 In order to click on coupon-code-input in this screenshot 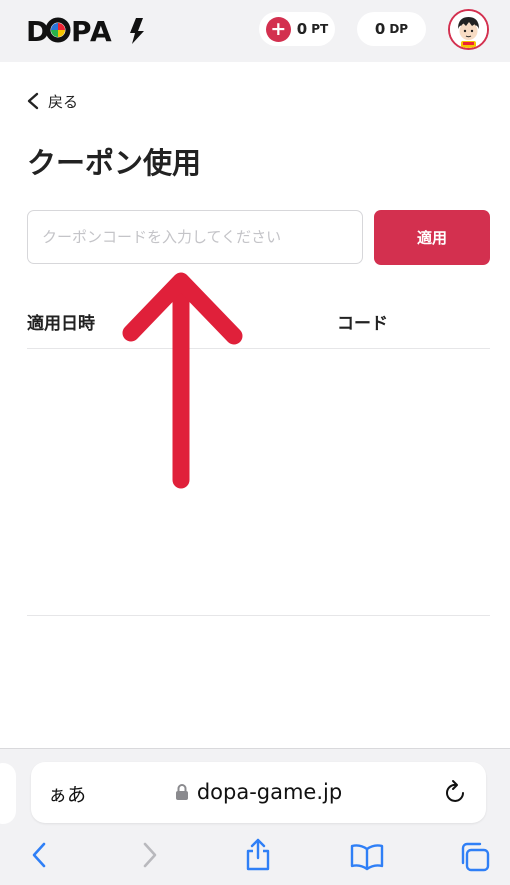, I will do `click(195, 237)`.